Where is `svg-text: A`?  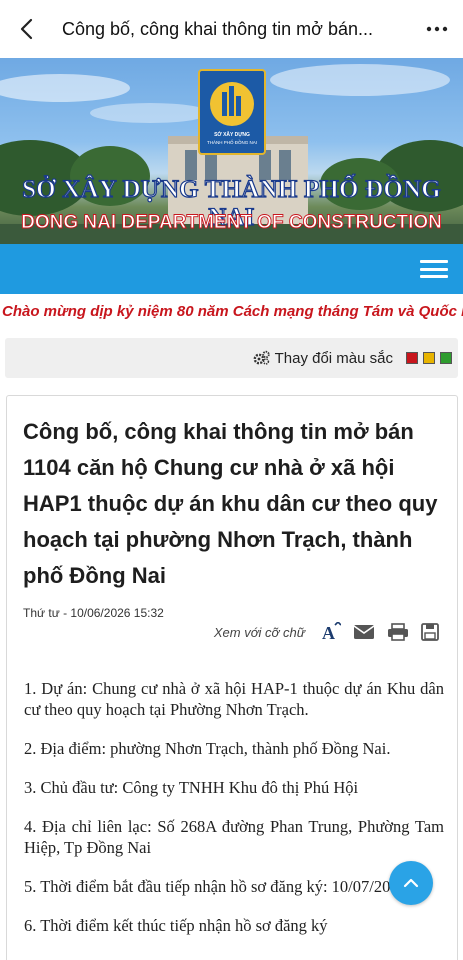
svg-text: A is located at coordinates (328, 632).